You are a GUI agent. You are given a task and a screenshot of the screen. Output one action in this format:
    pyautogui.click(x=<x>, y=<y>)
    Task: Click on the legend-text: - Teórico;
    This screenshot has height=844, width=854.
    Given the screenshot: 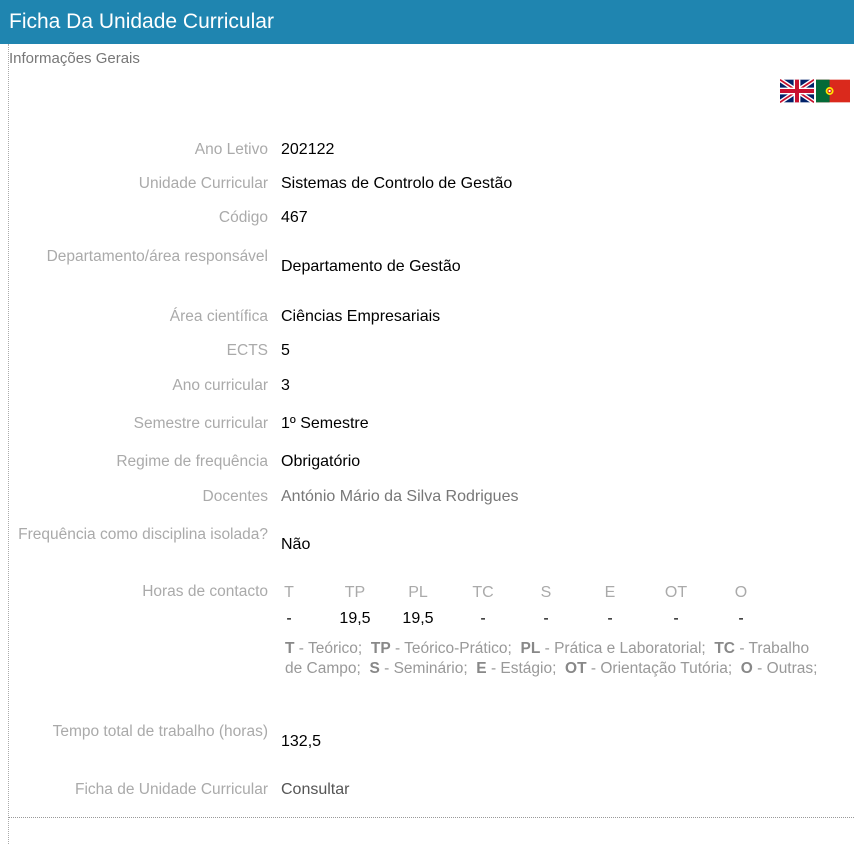 What is the action you would take?
    pyautogui.click(x=328, y=648)
    